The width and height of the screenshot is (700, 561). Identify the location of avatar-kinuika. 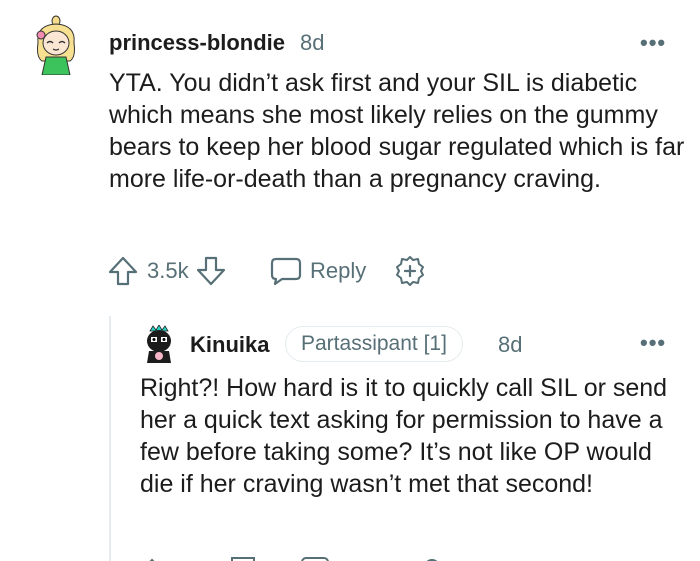
(159, 343).